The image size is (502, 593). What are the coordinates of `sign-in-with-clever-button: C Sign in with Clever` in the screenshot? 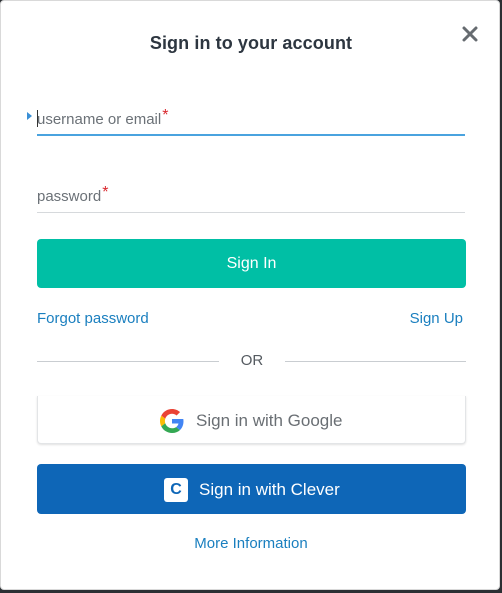 It's located at (251, 489).